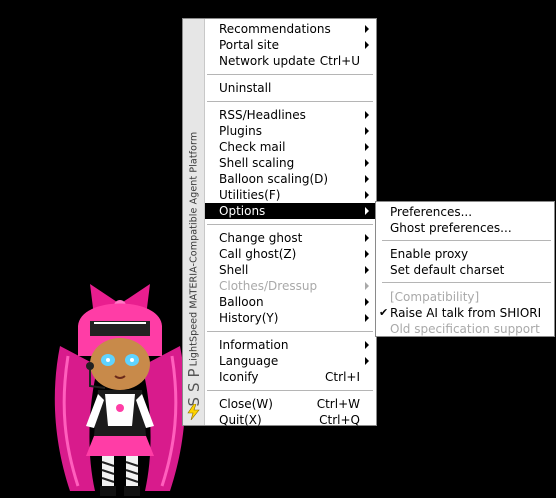 This screenshot has height=498, width=556. Describe the element at coordinates (290, 179) in the screenshot. I see `menu-item-balloon-scaling: Balloon scaling(D)` at that location.